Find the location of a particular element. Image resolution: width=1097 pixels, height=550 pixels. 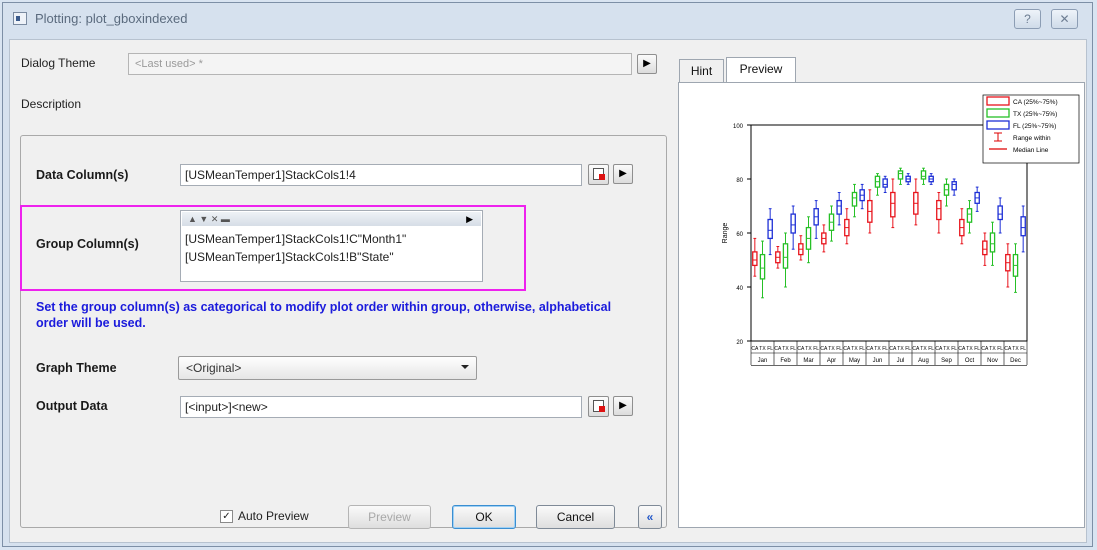

cancel-button: Cancel is located at coordinates (575, 517).